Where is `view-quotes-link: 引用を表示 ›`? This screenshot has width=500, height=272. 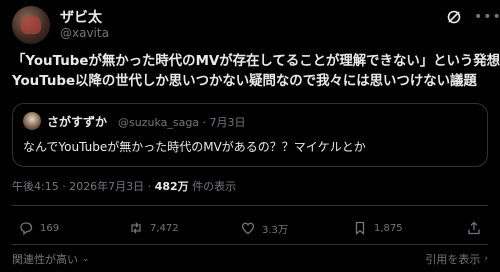 view-quotes-link: 引用を表示 › is located at coordinates (456, 259).